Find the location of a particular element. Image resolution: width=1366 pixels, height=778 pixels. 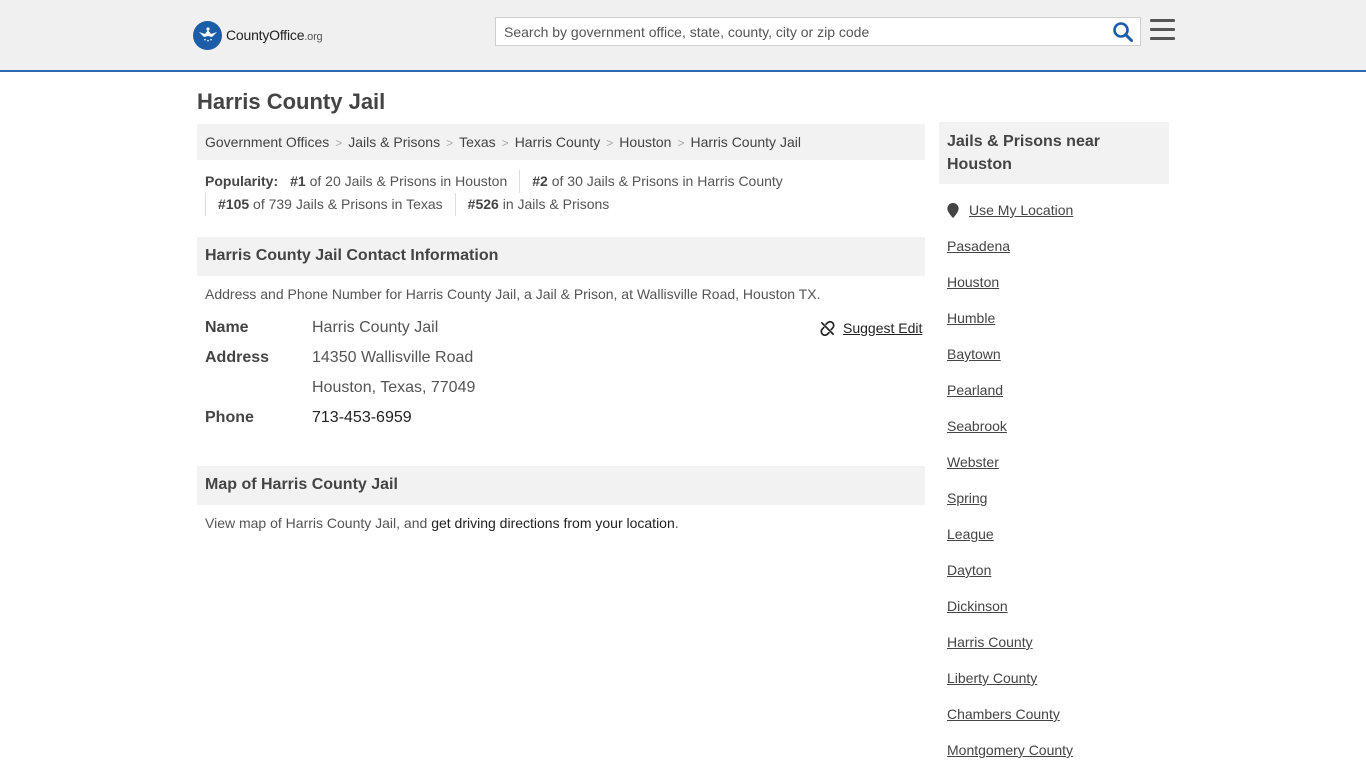

breadcrumb-houston: Houston is located at coordinates (645, 142).